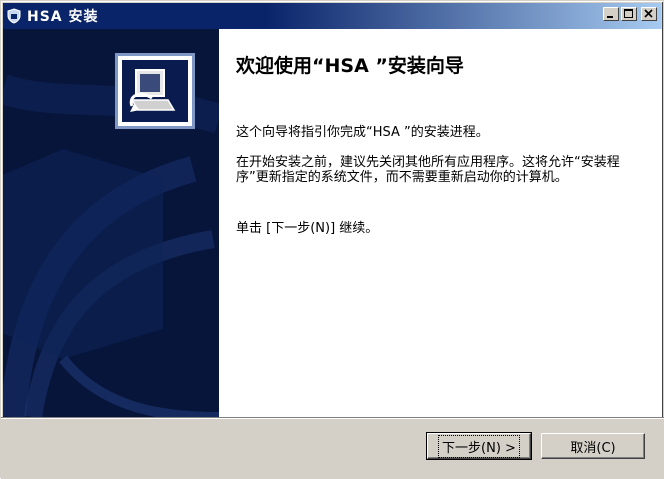 This screenshot has height=479, width=664. Describe the element at coordinates (307, 228) in the screenshot. I see `continue-instruction: 单击 [下一步(N)] 继续。` at that location.